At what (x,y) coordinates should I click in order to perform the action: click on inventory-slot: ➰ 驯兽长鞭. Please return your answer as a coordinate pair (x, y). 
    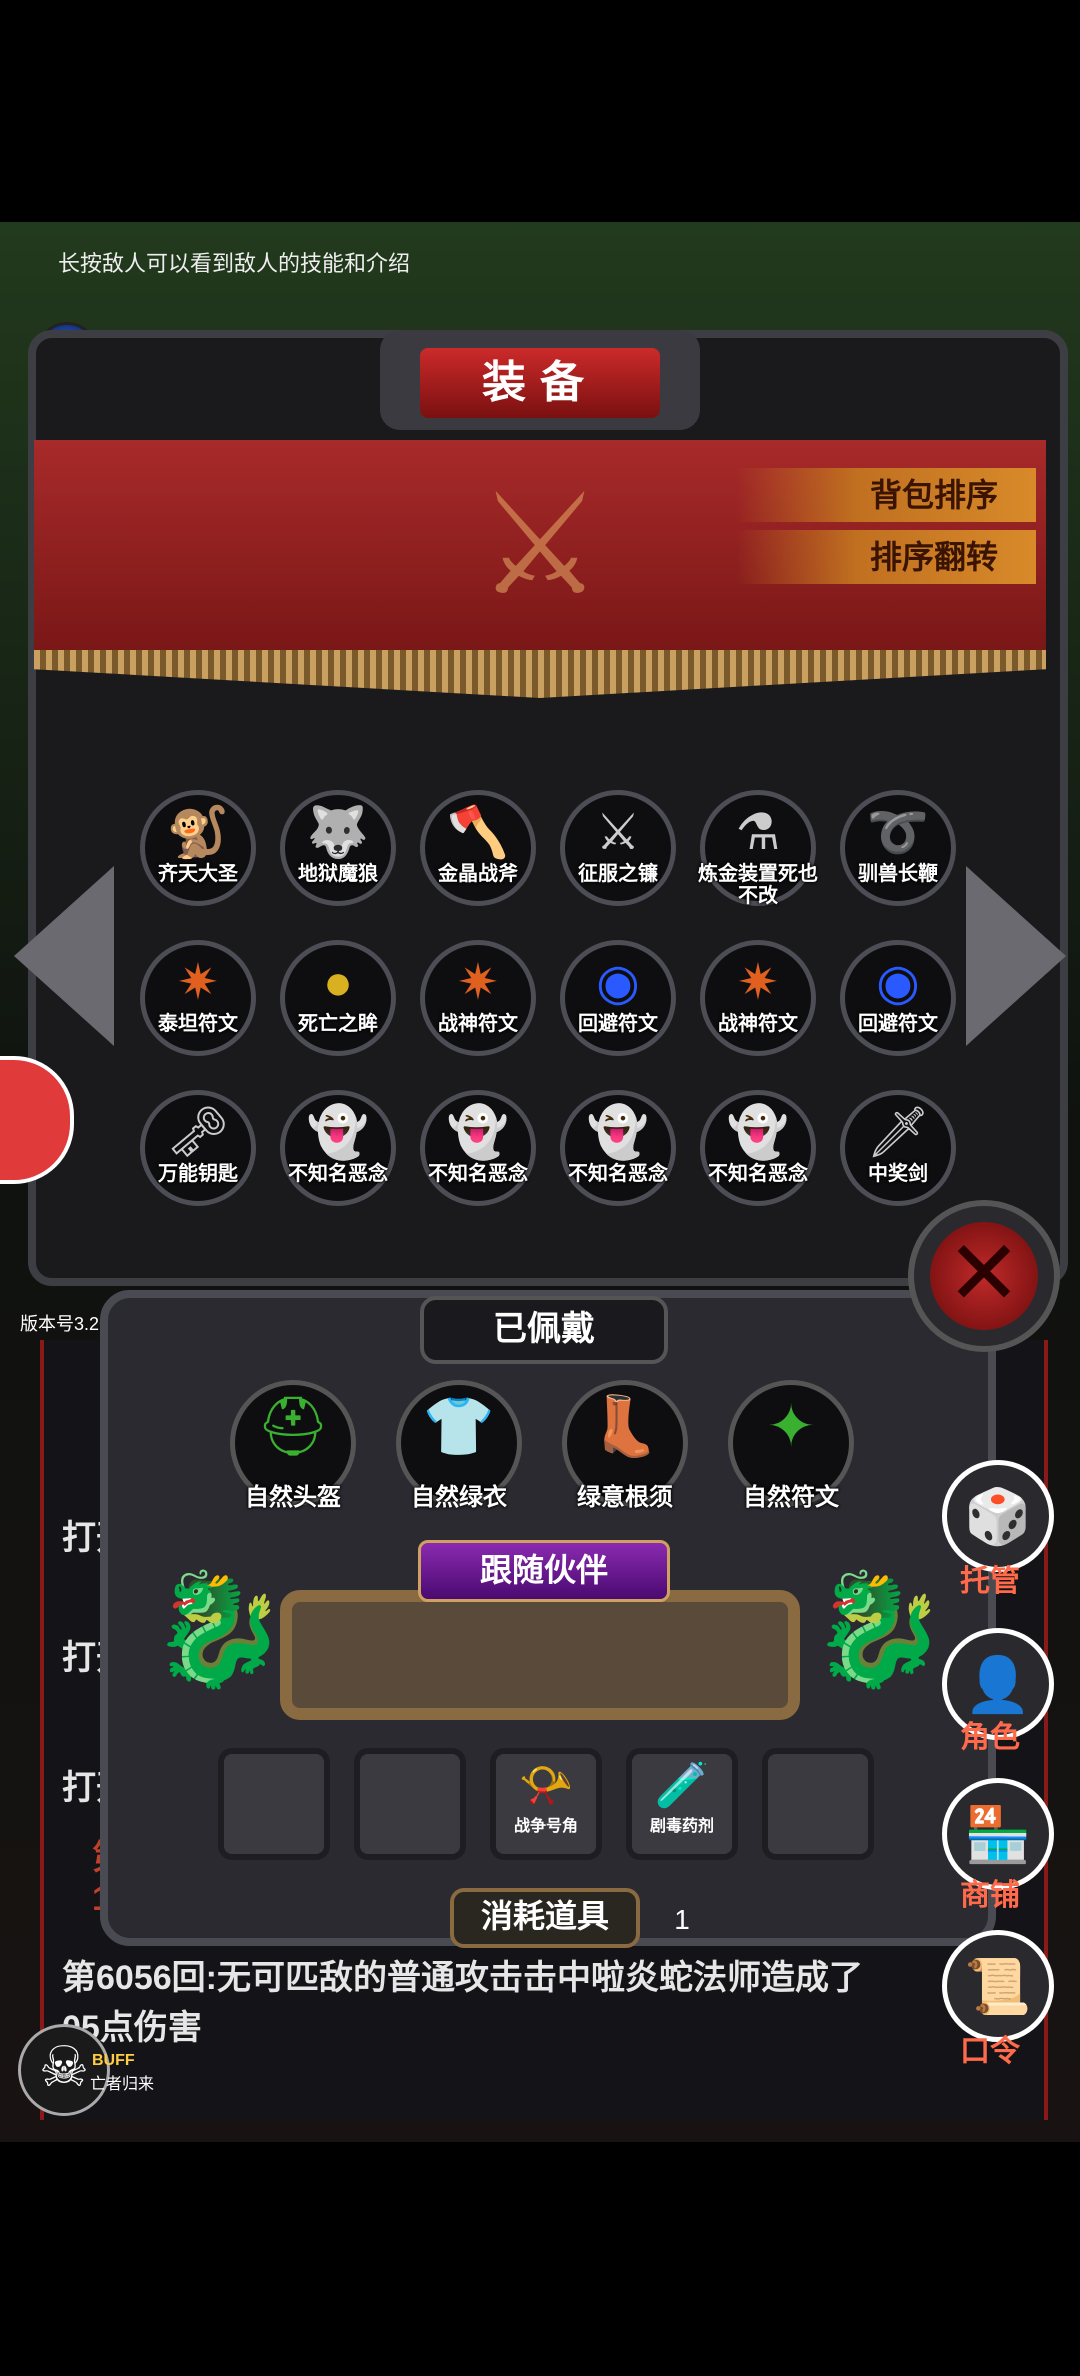
    Looking at the image, I should click on (898, 848).